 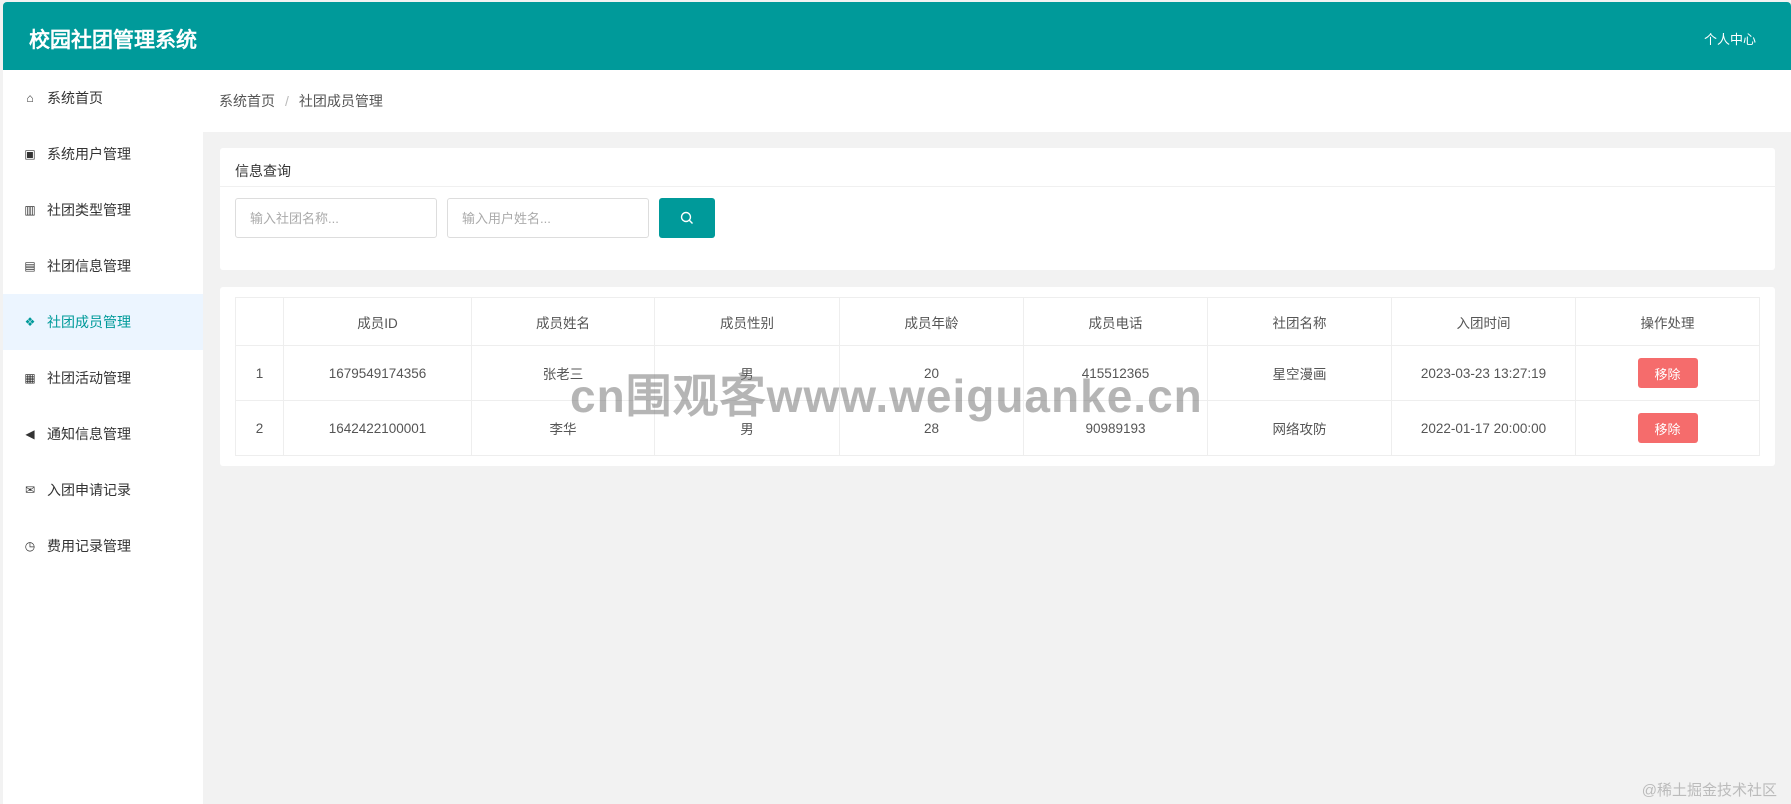 What do you see at coordinates (747, 321) in the screenshot?
I see `column-header: 成员性别` at bounding box center [747, 321].